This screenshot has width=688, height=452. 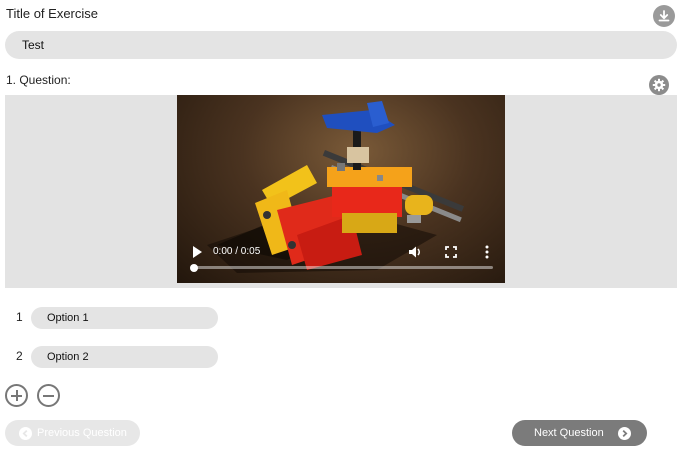 I want to click on remove-option-button, so click(x=48, y=395).